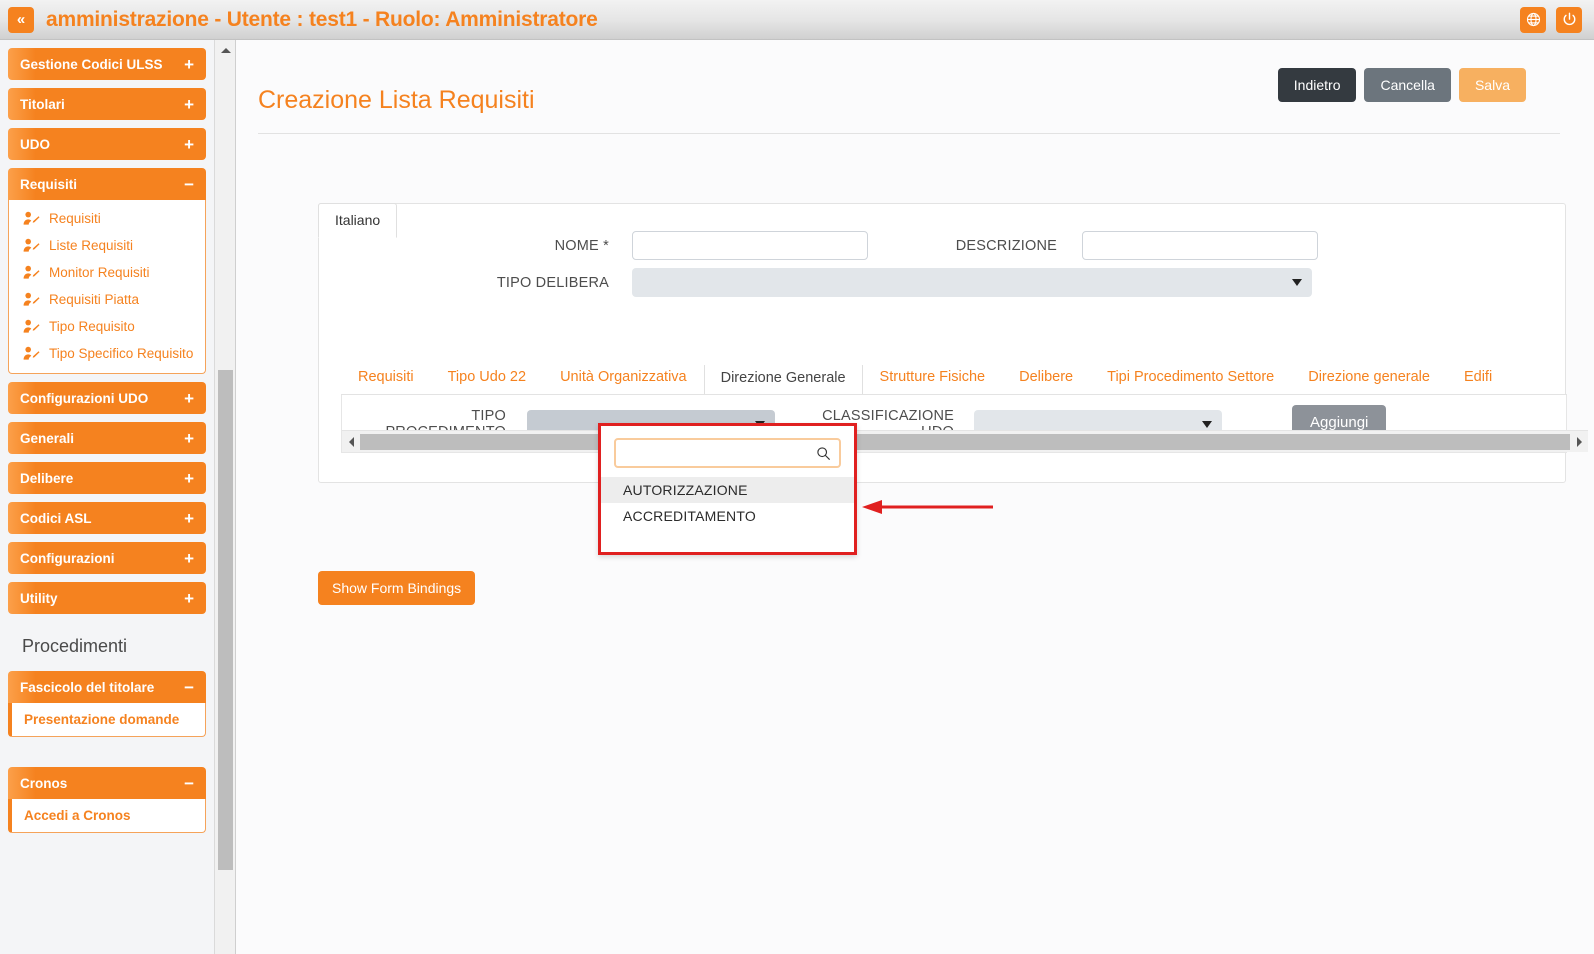  What do you see at coordinates (107, 104) in the screenshot?
I see `sidebar-group-titolari: Titolari +` at bounding box center [107, 104].